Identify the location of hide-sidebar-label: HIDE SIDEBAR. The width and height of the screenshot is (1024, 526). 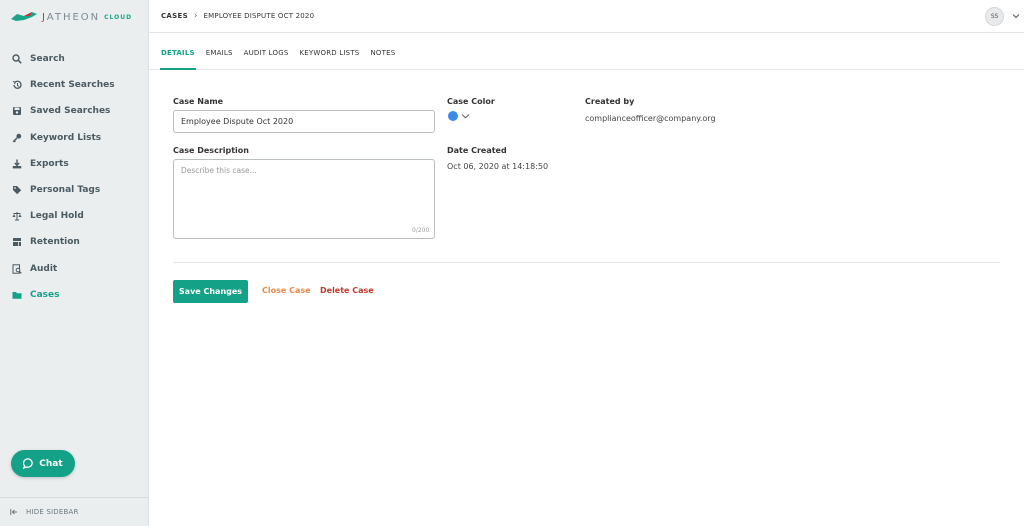
(52, 512).